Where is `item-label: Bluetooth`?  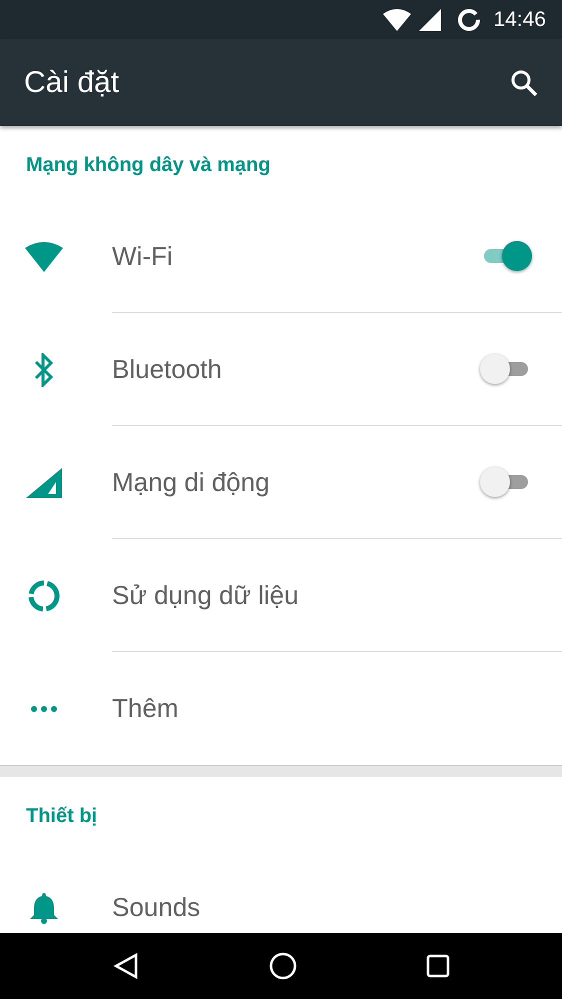
item-label: Bluetooth is located at coordinates (167, 369).